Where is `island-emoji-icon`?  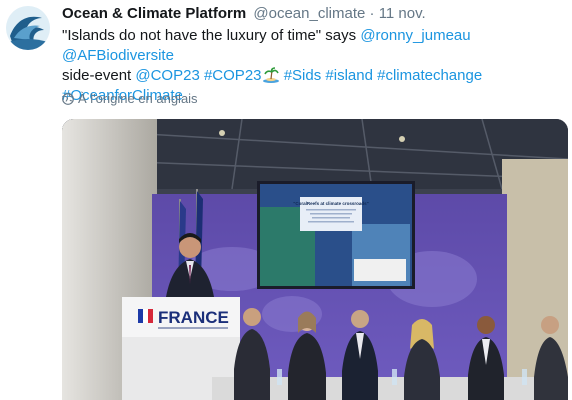
island-emoji-icon is located at coordinates (270, 75).